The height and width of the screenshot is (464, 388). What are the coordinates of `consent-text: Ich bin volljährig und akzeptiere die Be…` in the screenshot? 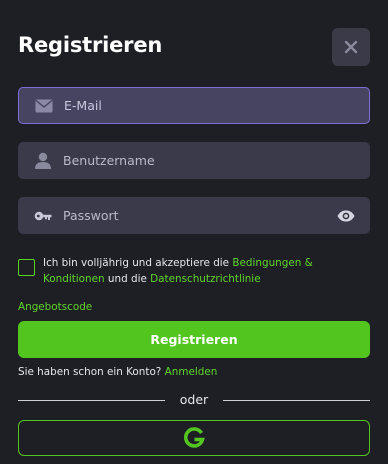 It's located at (206, 271).